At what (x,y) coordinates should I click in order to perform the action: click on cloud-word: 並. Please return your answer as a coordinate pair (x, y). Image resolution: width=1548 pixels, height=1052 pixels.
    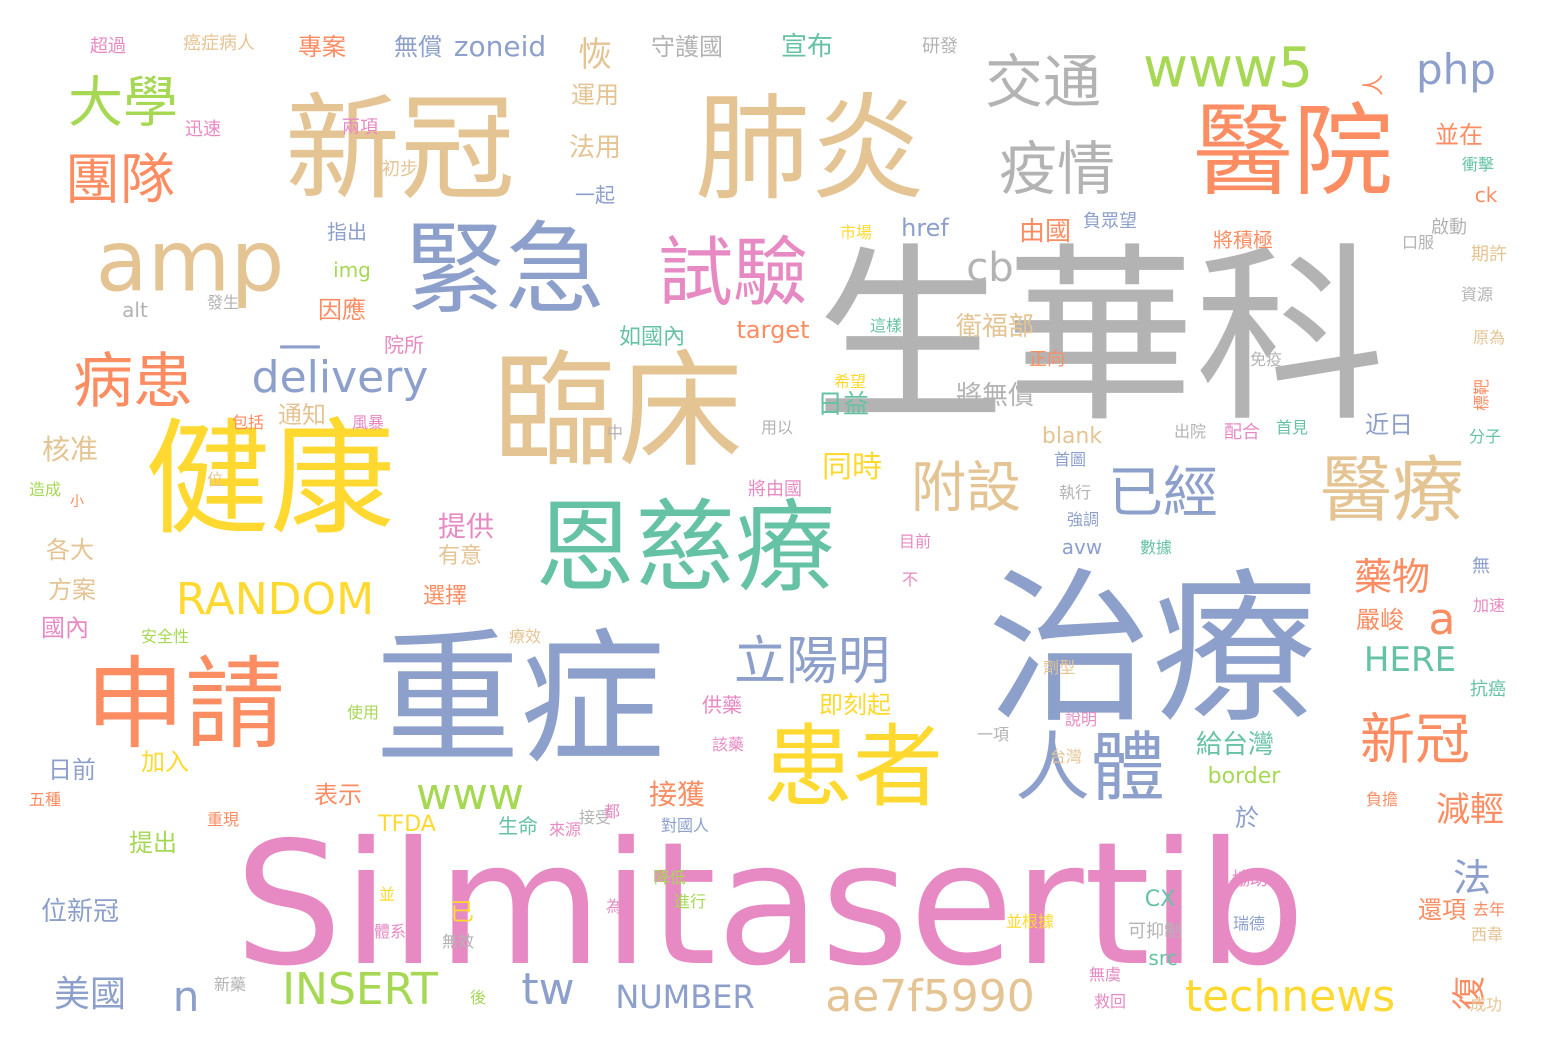
    Looking at the image, I should click on (387, 894).